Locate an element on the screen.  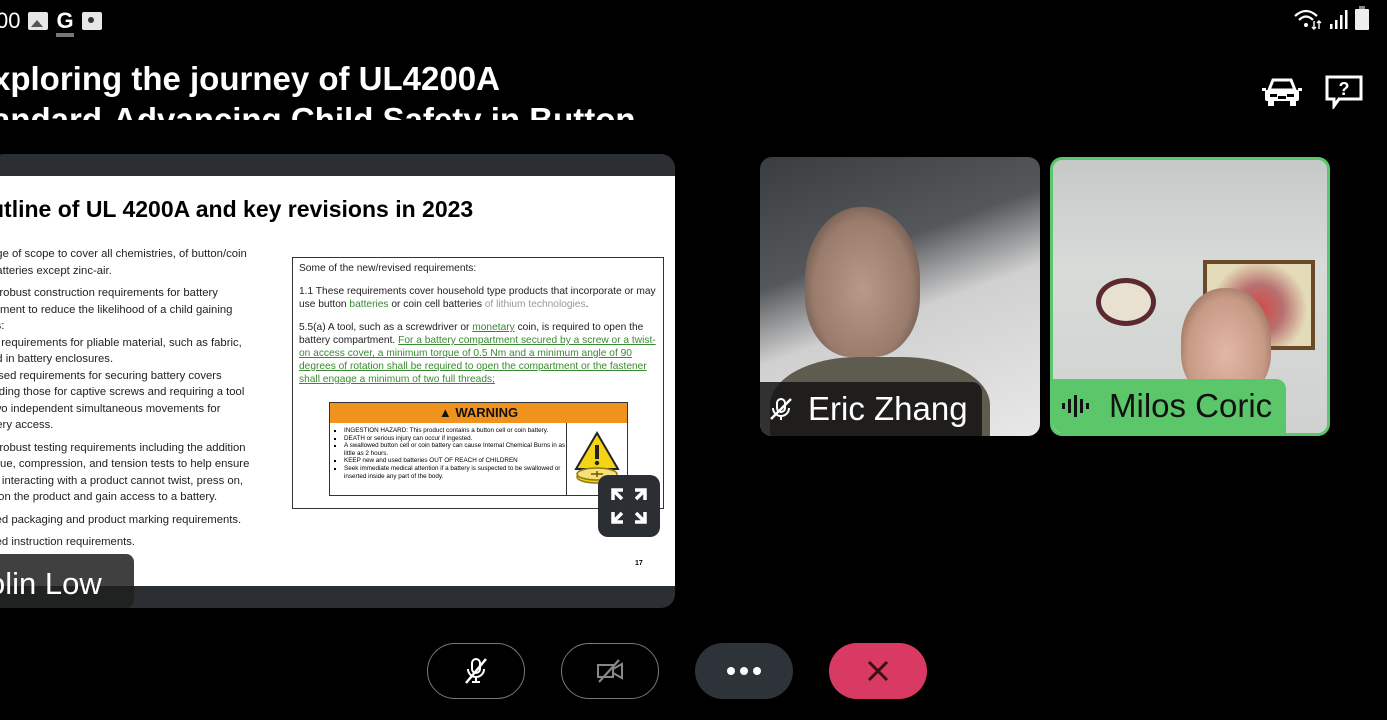
car-mode-icon is located at coordinates (1282, 92).